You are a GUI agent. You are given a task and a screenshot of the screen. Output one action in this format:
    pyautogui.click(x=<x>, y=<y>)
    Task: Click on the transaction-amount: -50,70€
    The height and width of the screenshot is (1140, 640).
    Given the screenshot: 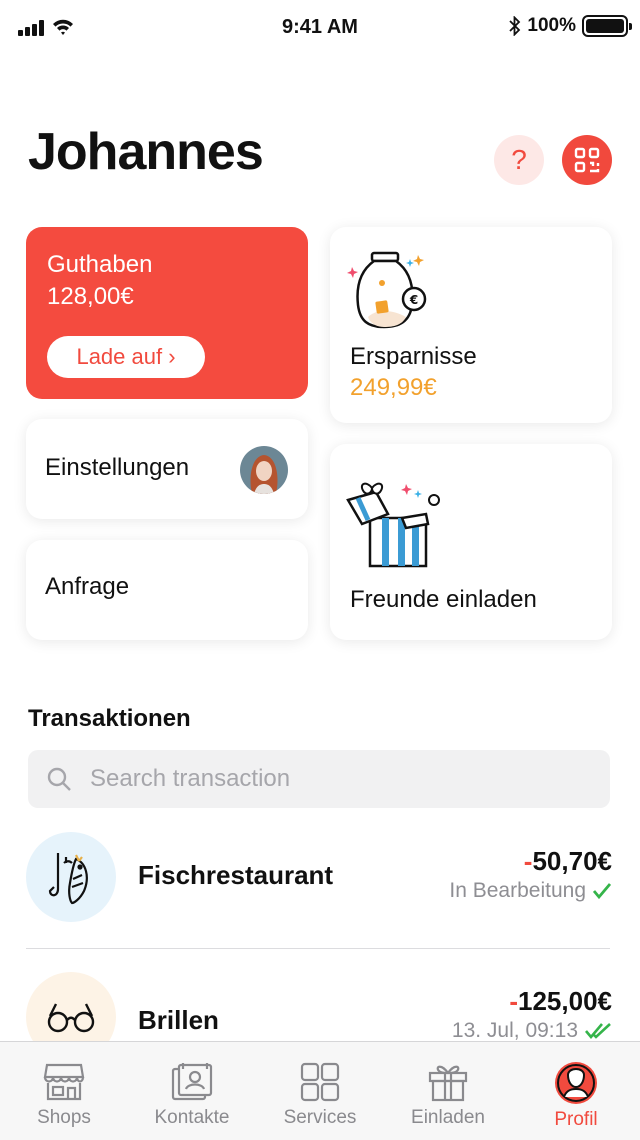 What is the action you would take?
    pyautogui.click(x=567, y=861)
    